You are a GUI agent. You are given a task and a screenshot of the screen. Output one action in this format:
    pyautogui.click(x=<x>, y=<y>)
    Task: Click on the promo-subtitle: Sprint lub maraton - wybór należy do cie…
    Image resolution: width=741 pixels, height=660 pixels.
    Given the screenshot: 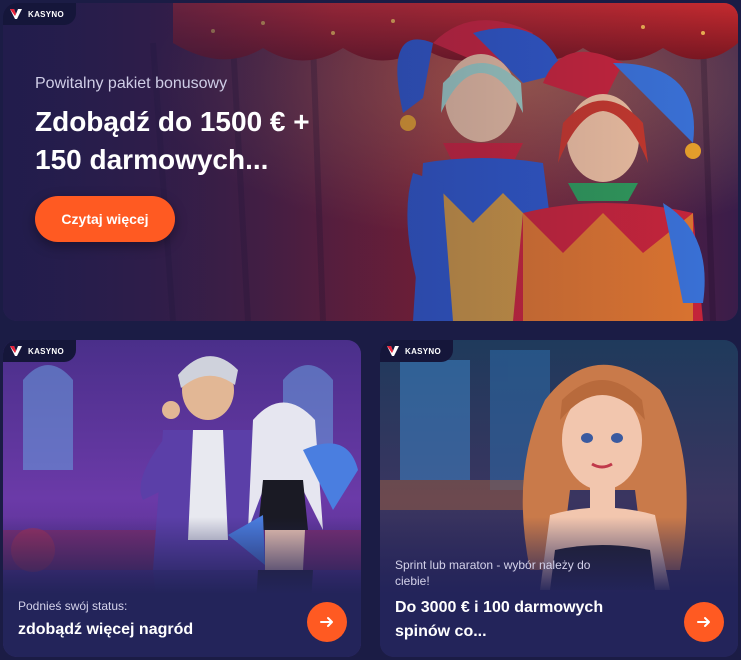 What is the action you would take?
    pyautogui.click(x=493, y=573)
    